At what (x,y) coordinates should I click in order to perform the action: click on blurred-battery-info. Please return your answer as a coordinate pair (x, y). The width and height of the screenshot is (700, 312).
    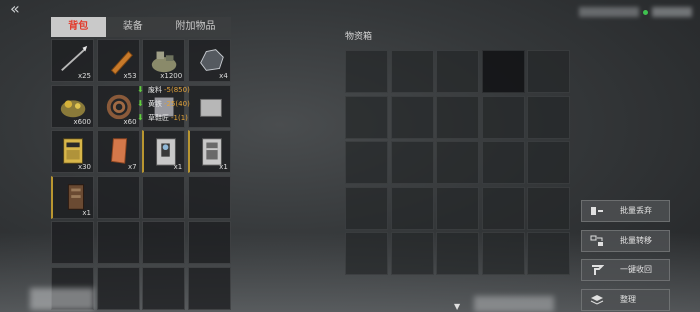
    Looking at the image, I should click on (672, 12).